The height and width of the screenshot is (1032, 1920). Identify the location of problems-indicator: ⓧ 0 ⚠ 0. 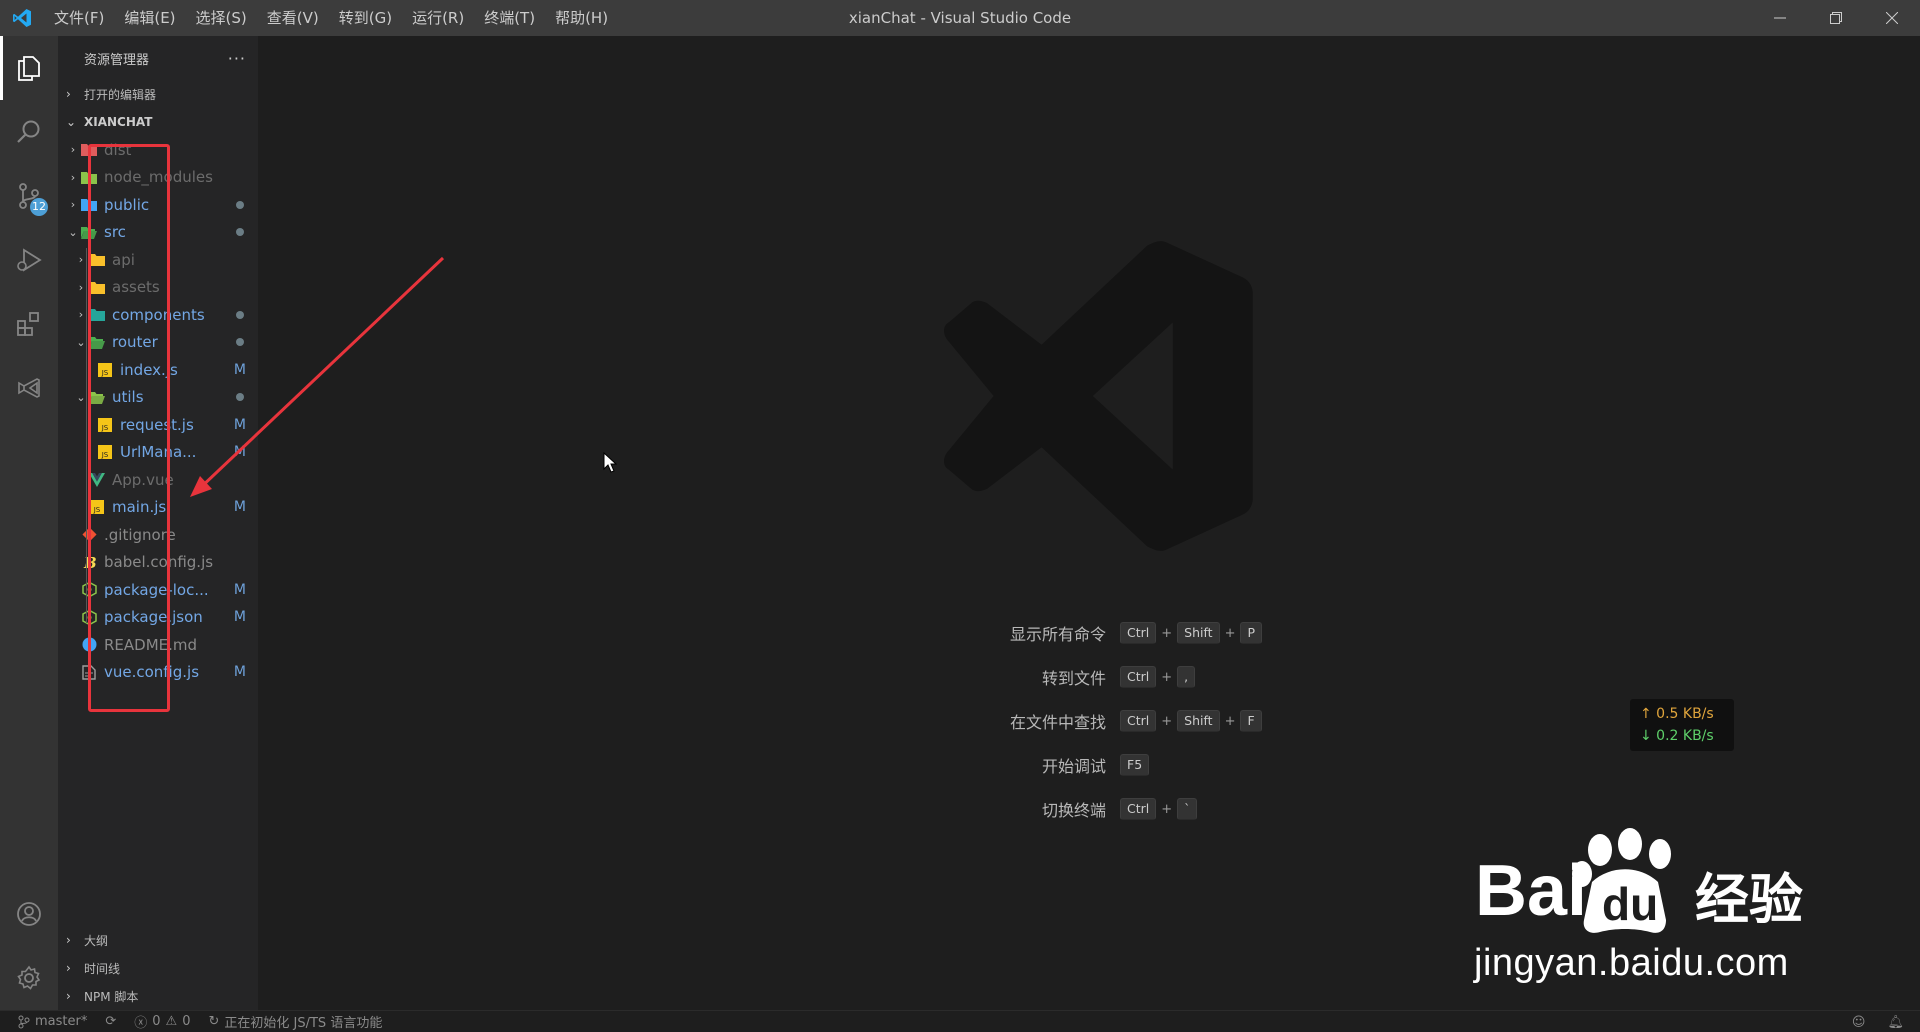
(162, 1021).